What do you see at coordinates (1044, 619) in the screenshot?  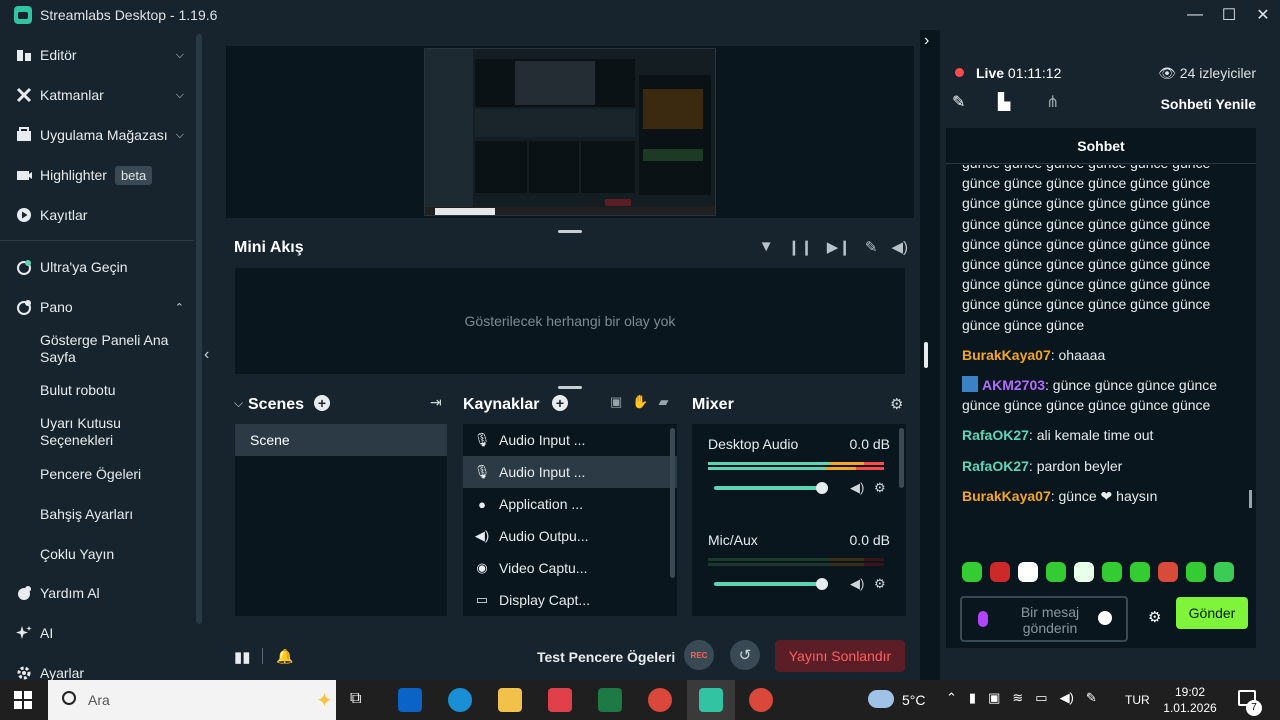 I see `chat-message-input: Bir mesaj gönderin` at bounding box center [1044, 619].